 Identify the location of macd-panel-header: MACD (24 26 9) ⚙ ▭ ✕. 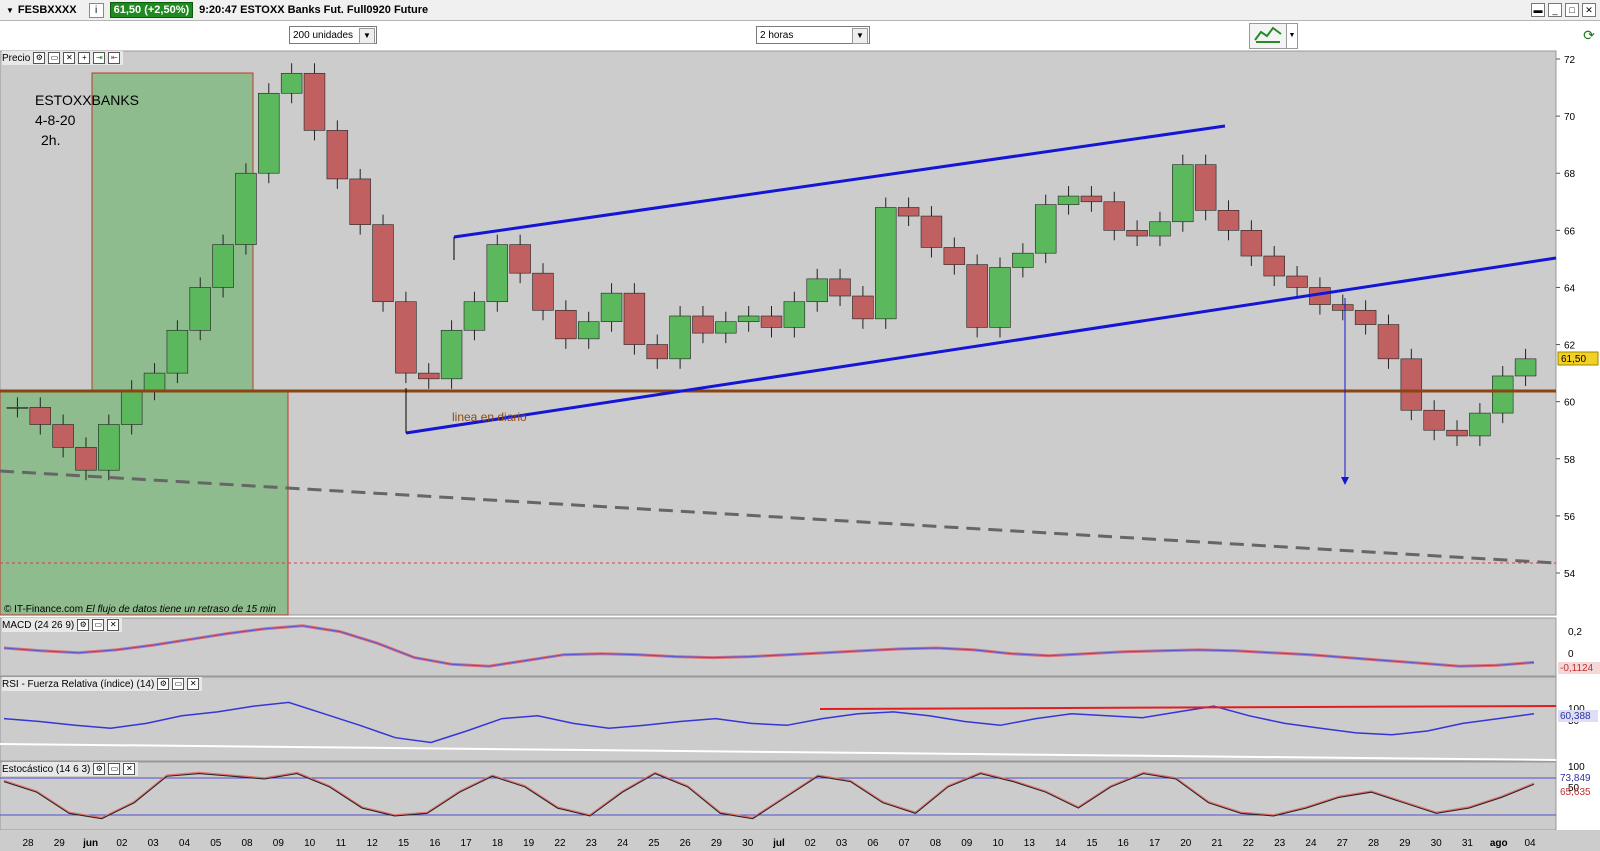
(62, 625).